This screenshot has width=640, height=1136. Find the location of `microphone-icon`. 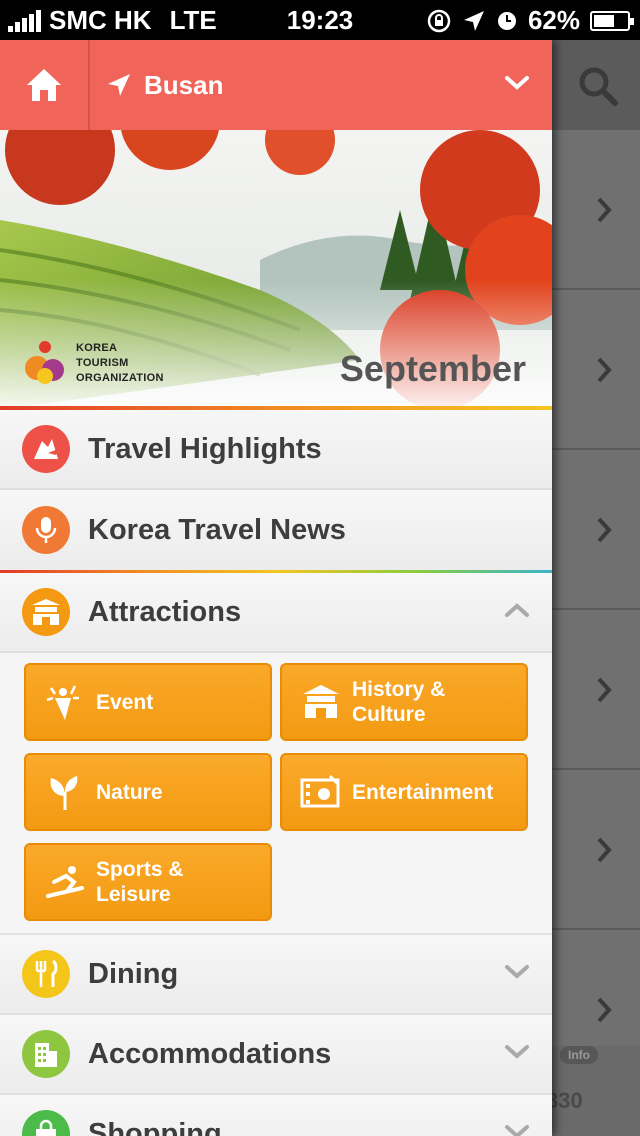

microphone-icon is located at coordinates (46, 530).